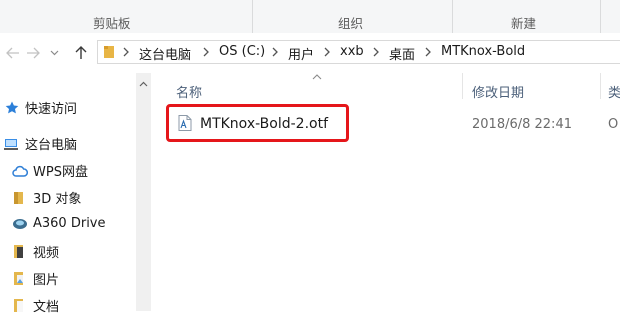 The height and width of the screenshot is (318, 620). What do you see at coordinates (242, 51) in the screenshot?
I see `breadcrumb-os-drive: OS (C:)` at bounding box center [242, 51].